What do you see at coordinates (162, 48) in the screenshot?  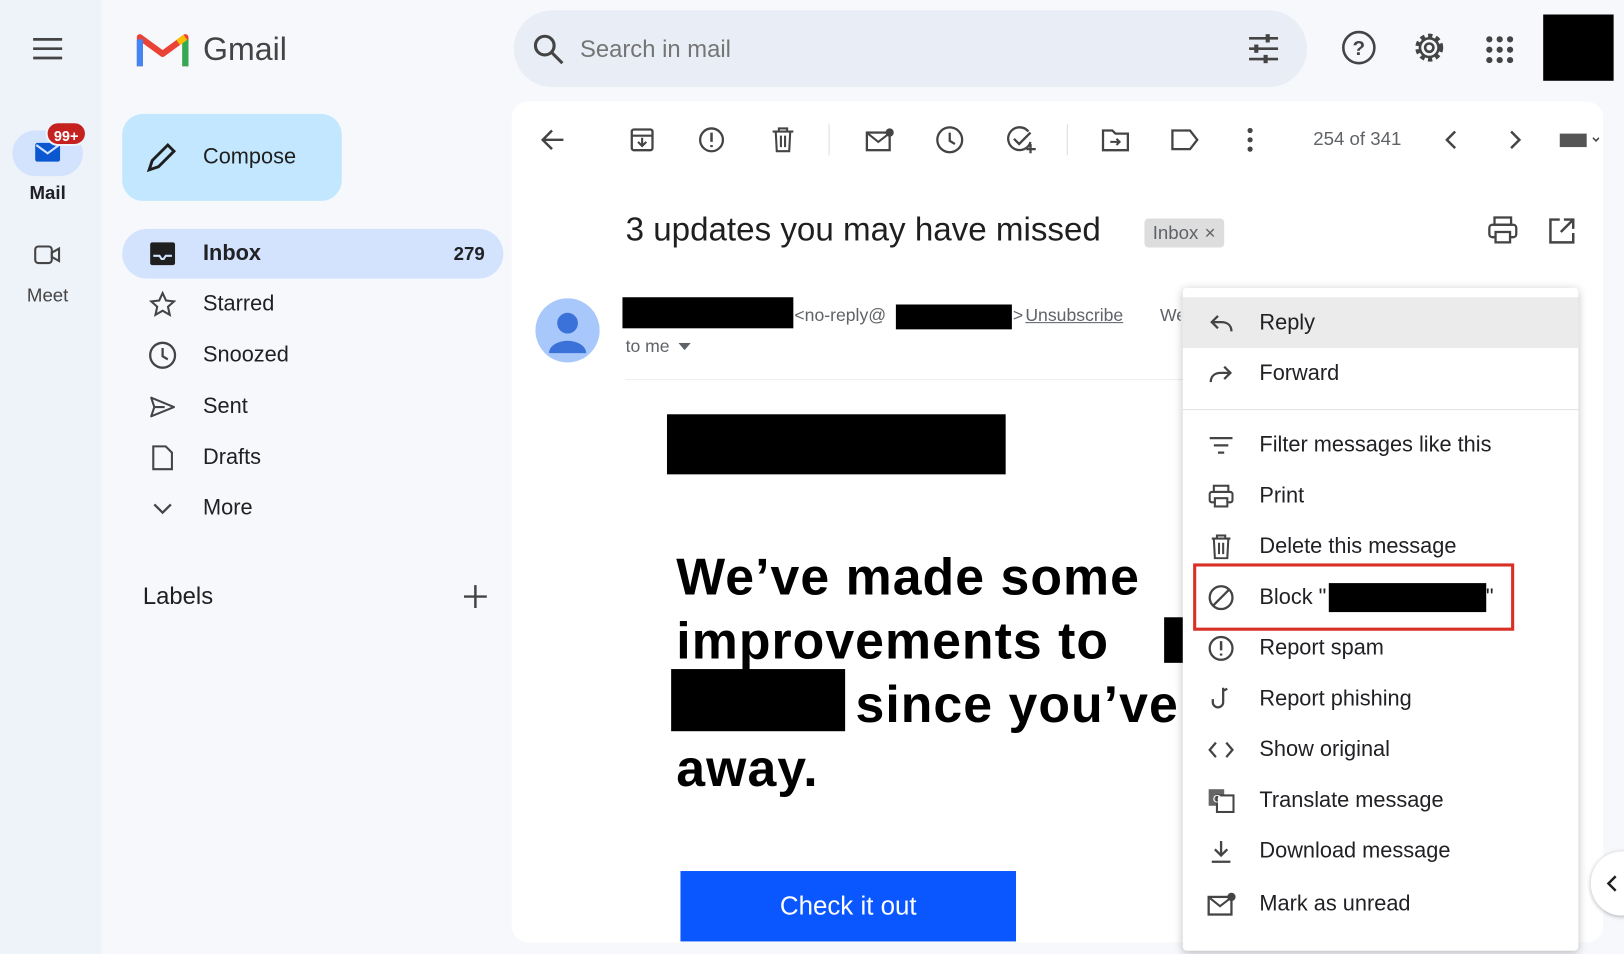 I see `gmail-logo-icon` at bounding box center [162, 48].